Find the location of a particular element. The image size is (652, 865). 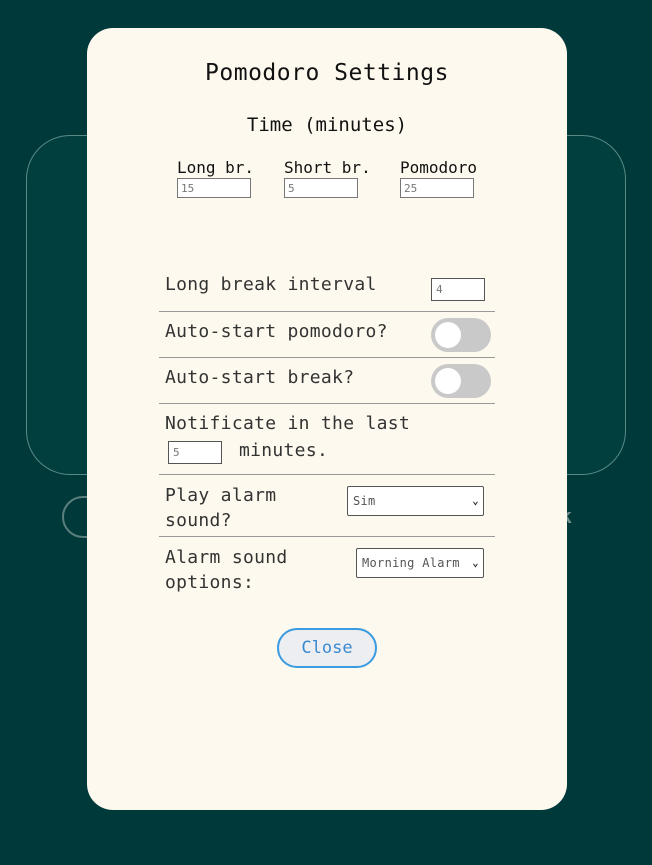

play-alarm-label: Play alarm sound? is located at coordinates (220, 508).